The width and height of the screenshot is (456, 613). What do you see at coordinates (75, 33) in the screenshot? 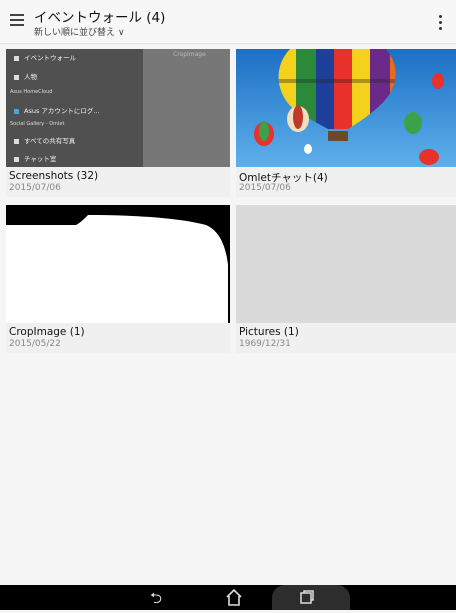
I see `sort-label: 新しい順に並び替え` at bounding box center [75, 33].